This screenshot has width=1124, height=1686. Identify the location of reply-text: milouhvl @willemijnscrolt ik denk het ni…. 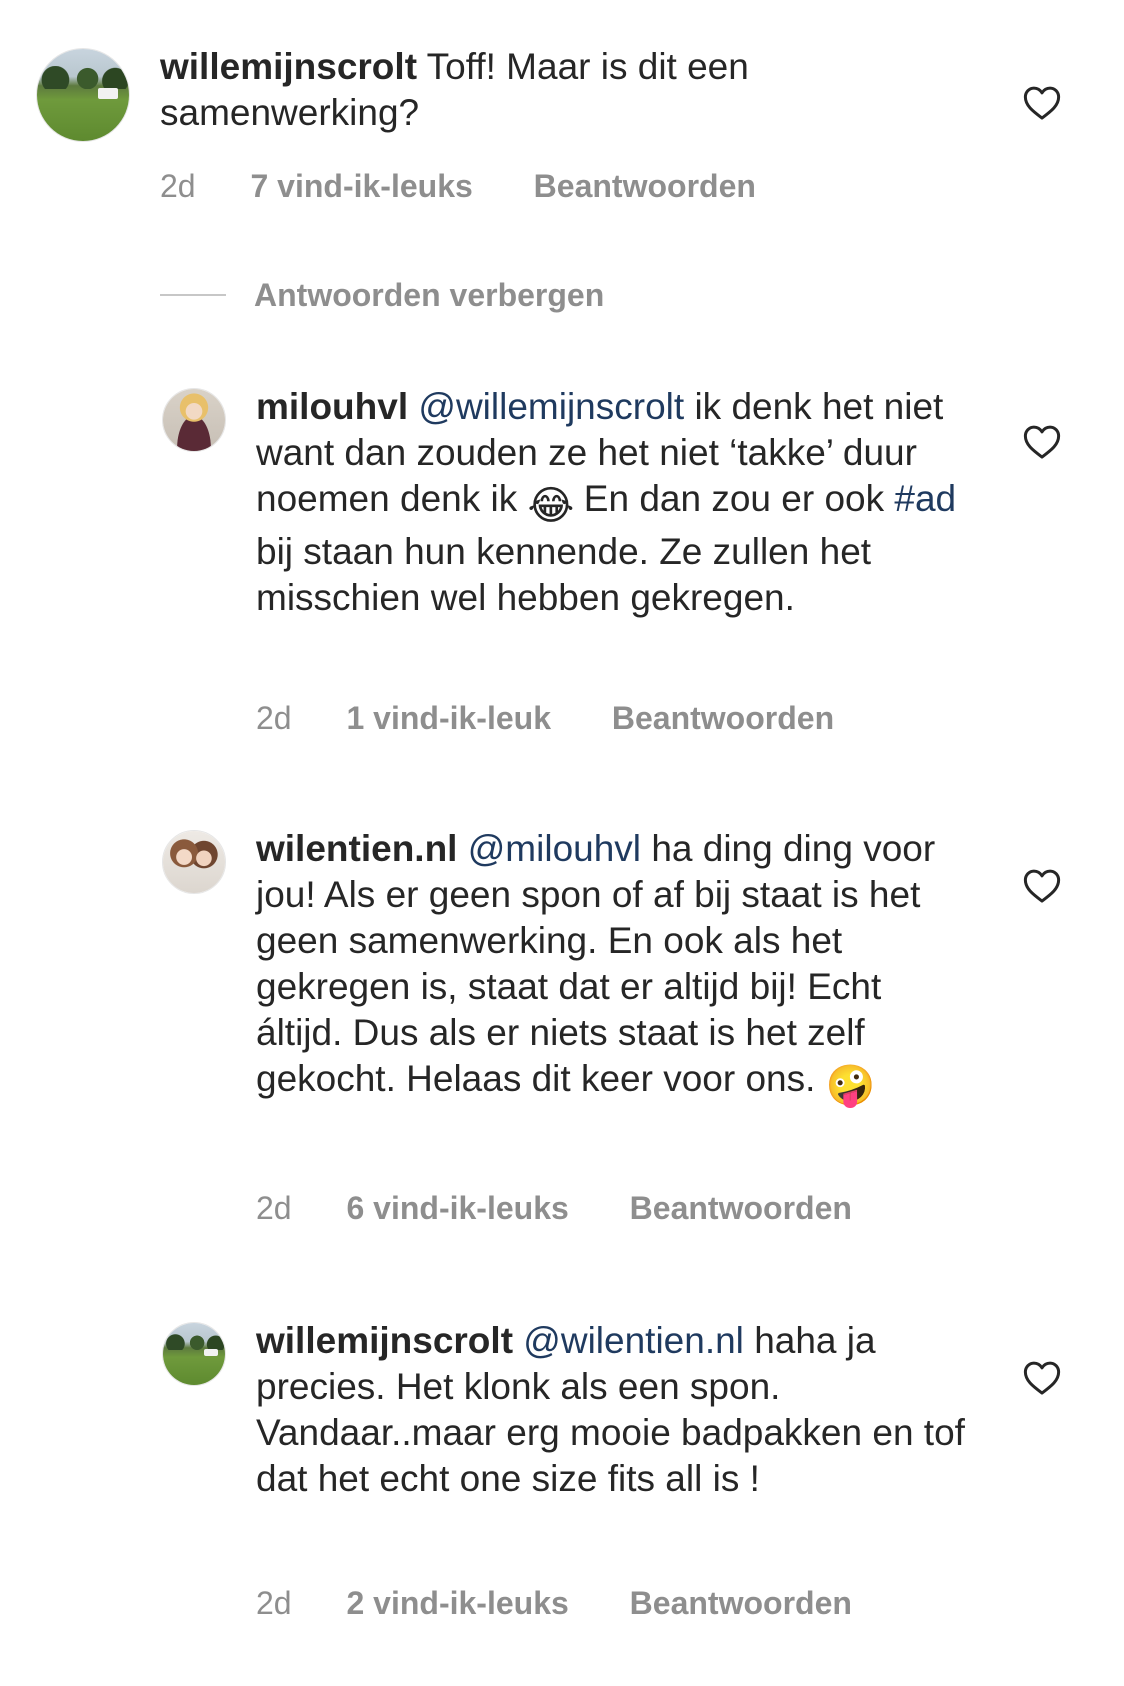
(616, 502).